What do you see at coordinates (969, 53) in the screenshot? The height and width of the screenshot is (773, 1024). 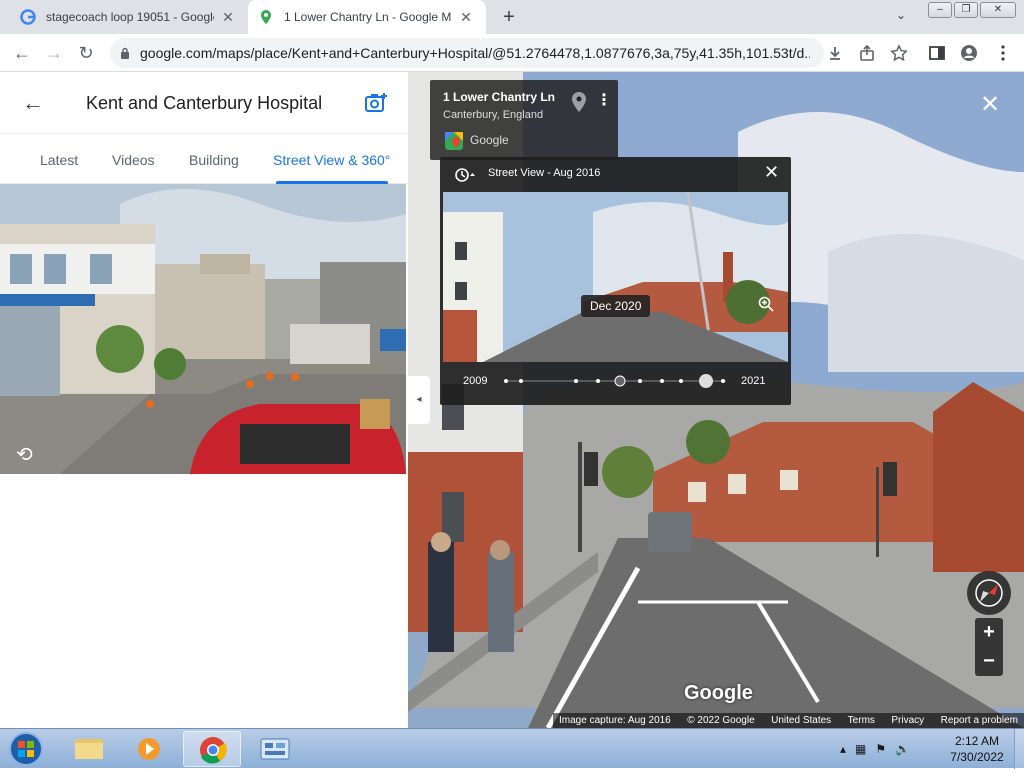 I see `profile-icon` at bounding box center [969, 53].